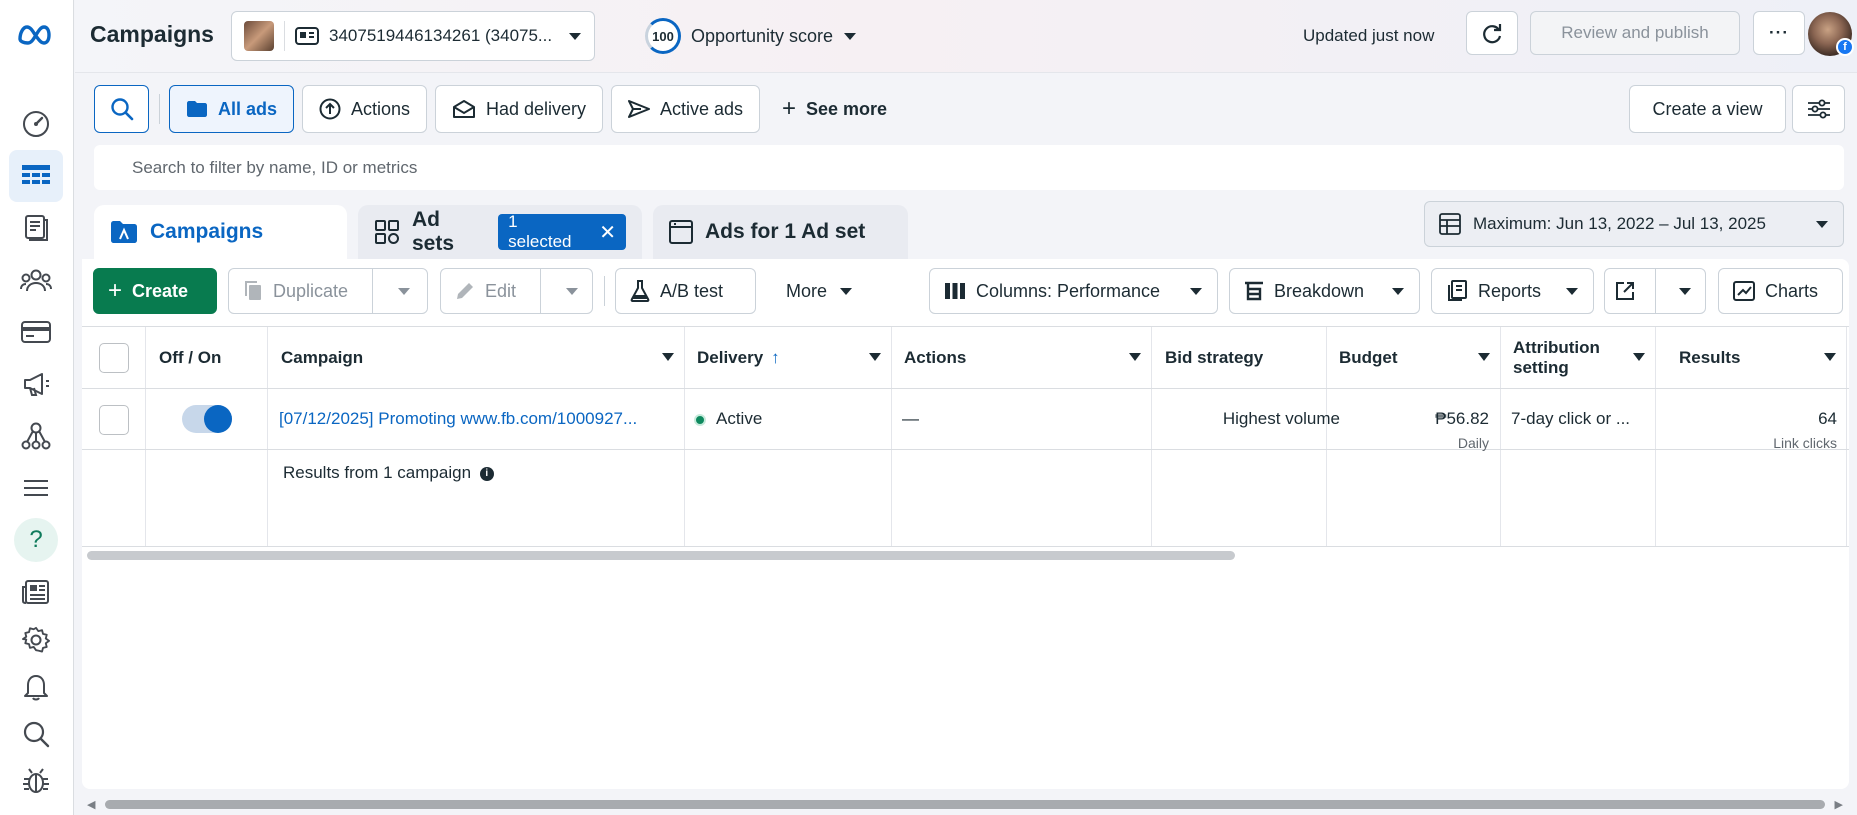 The height and width of the screenshot is (815, 1857). Describe the element at coordinates (1805, 443) in the screenshot. I see `results-type: Link clicks` at that location.